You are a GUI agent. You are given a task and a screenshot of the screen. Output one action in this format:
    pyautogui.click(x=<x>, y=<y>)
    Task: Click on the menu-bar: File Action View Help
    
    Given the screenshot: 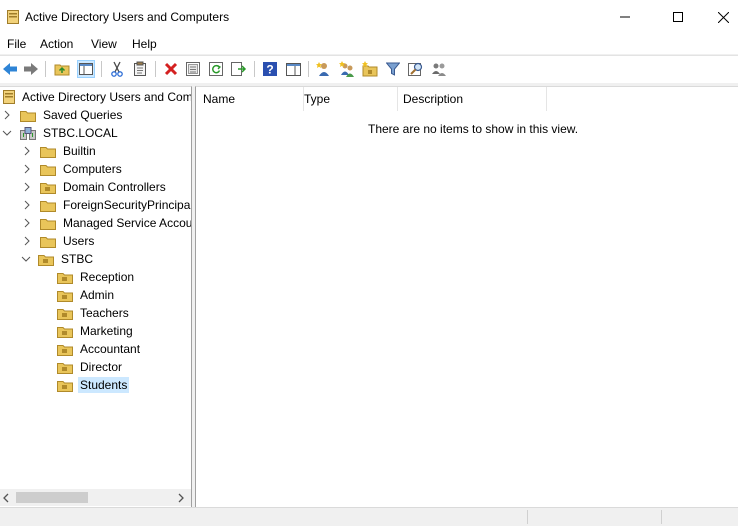 What is the action you would take?
    pyautogui.click(x=369, y=44)
    